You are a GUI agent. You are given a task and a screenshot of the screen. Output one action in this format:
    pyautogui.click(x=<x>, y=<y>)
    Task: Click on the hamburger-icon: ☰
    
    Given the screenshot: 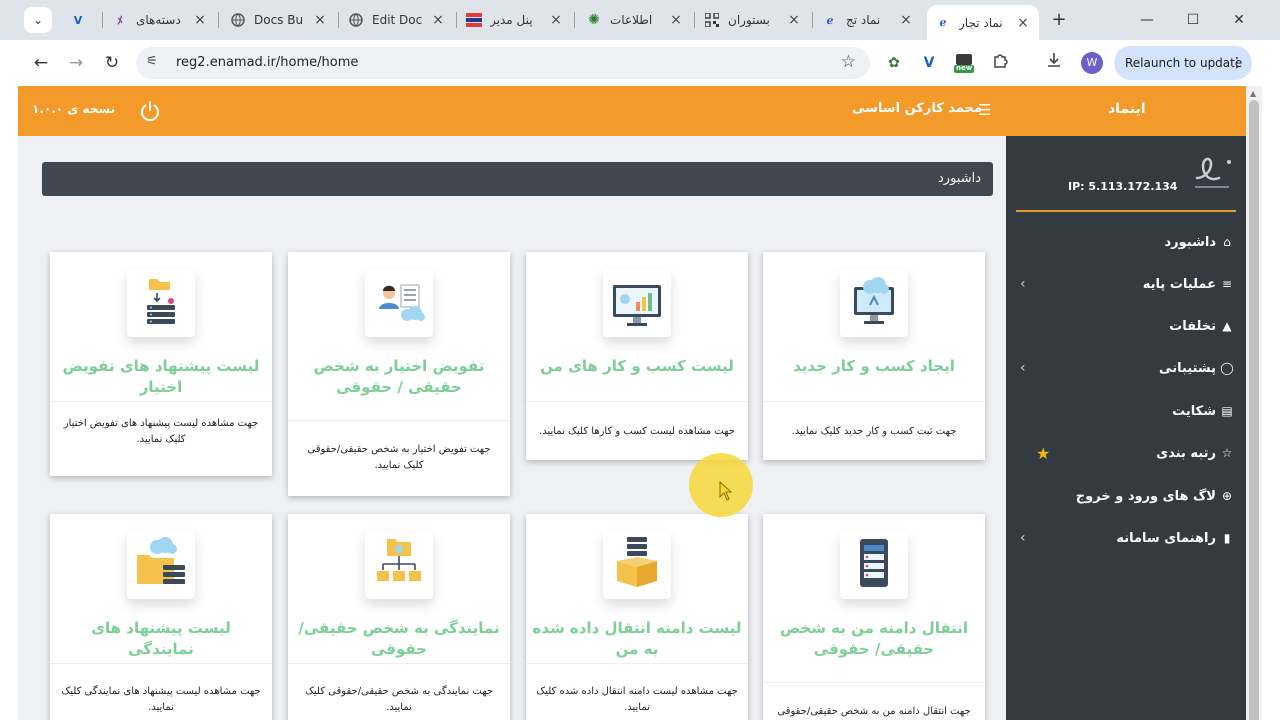 What is the action you would take?
    pyautogui.click(x=984, y=110)
    